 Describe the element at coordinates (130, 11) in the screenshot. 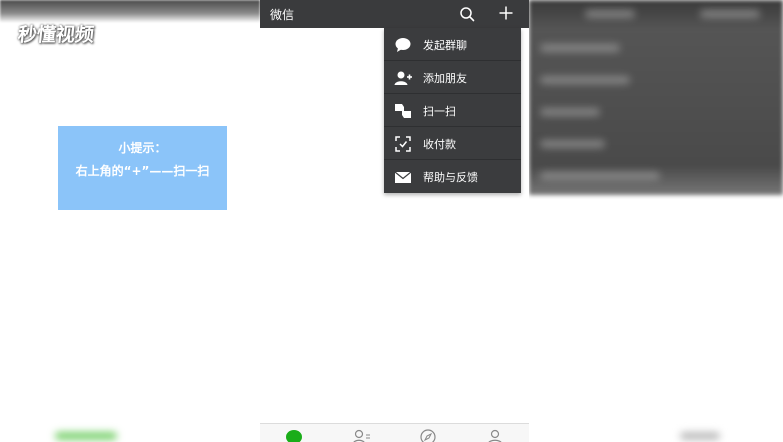

I see `background-left-top-blur` at that location.